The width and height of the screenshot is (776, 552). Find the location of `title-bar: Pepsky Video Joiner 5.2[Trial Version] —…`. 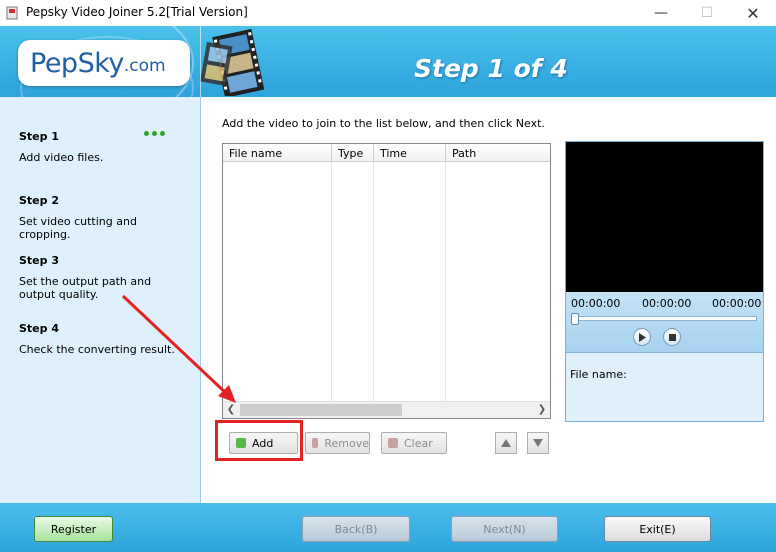

title-bar: Pepsky Video Joiner 5.2[Trial Version] —… is located at coordinates (388, 13).